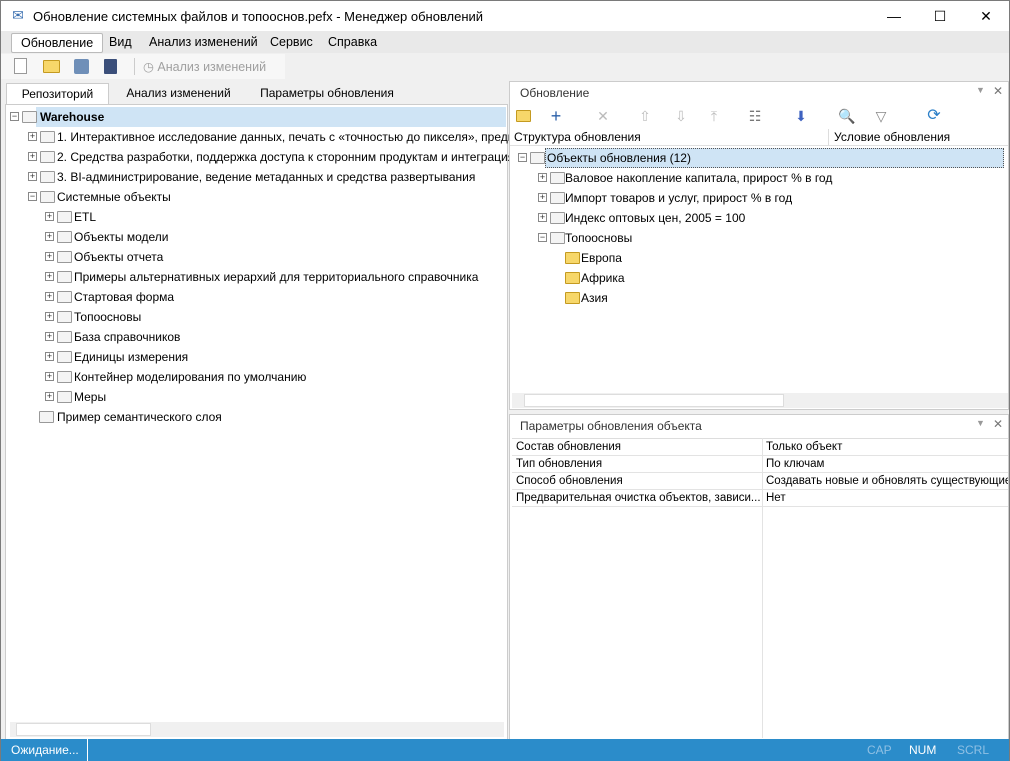 The image size is (1010, 761). I want to click on import-icon: ⬇, so click(801, 116).